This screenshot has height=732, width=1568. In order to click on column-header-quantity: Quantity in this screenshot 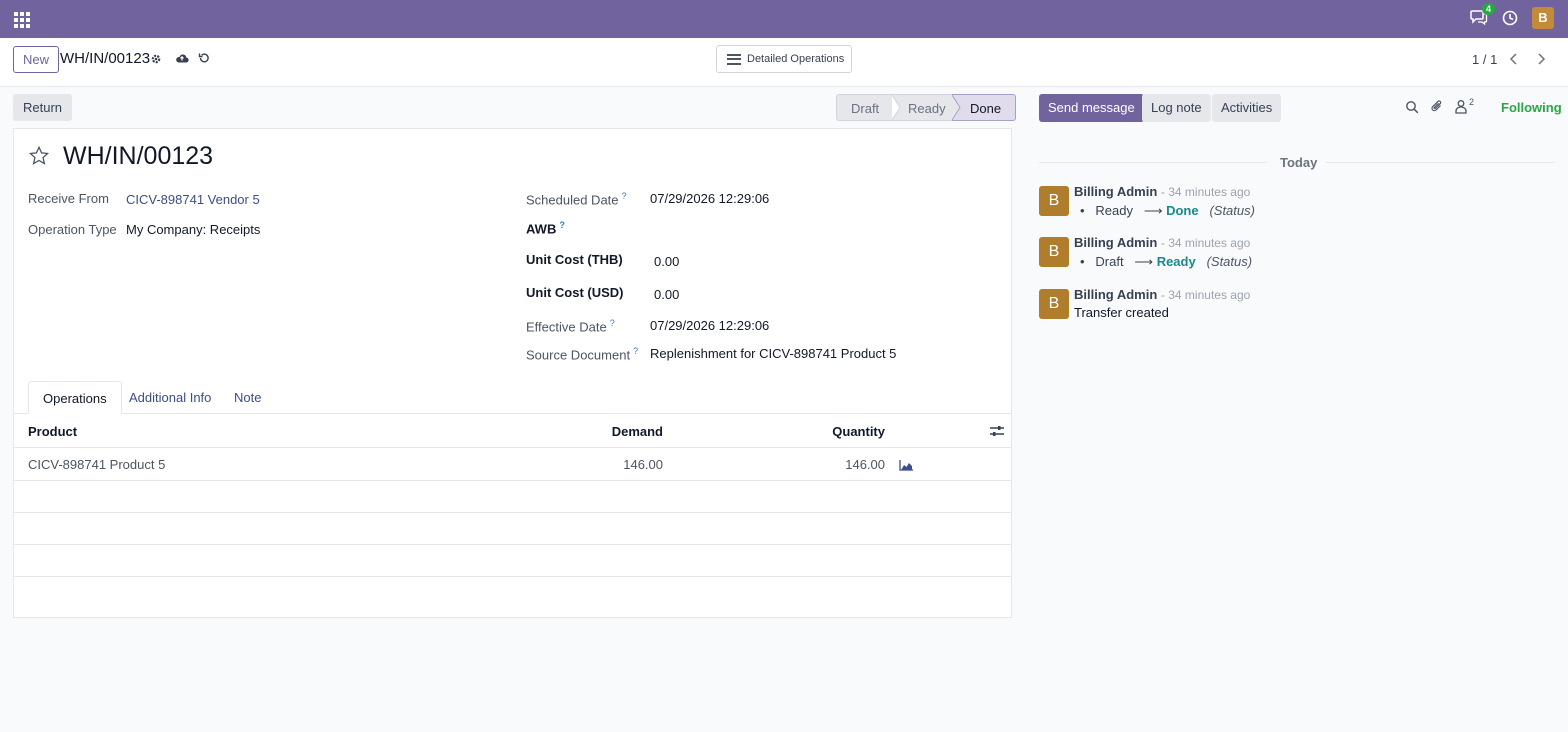, I will do `click(835, 431)`.